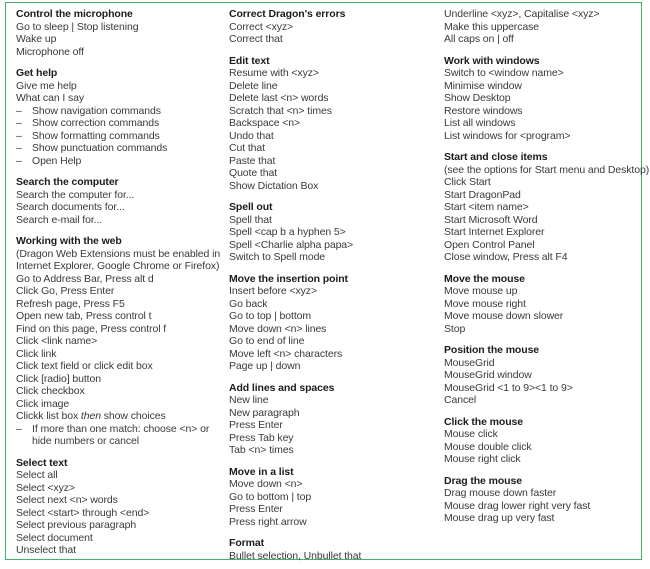 The height and width of the screenshot is (569, 650). Describe the element at coordinates (485, 303) in the screenshot. I see `command-line: Move mouse right` at that location.